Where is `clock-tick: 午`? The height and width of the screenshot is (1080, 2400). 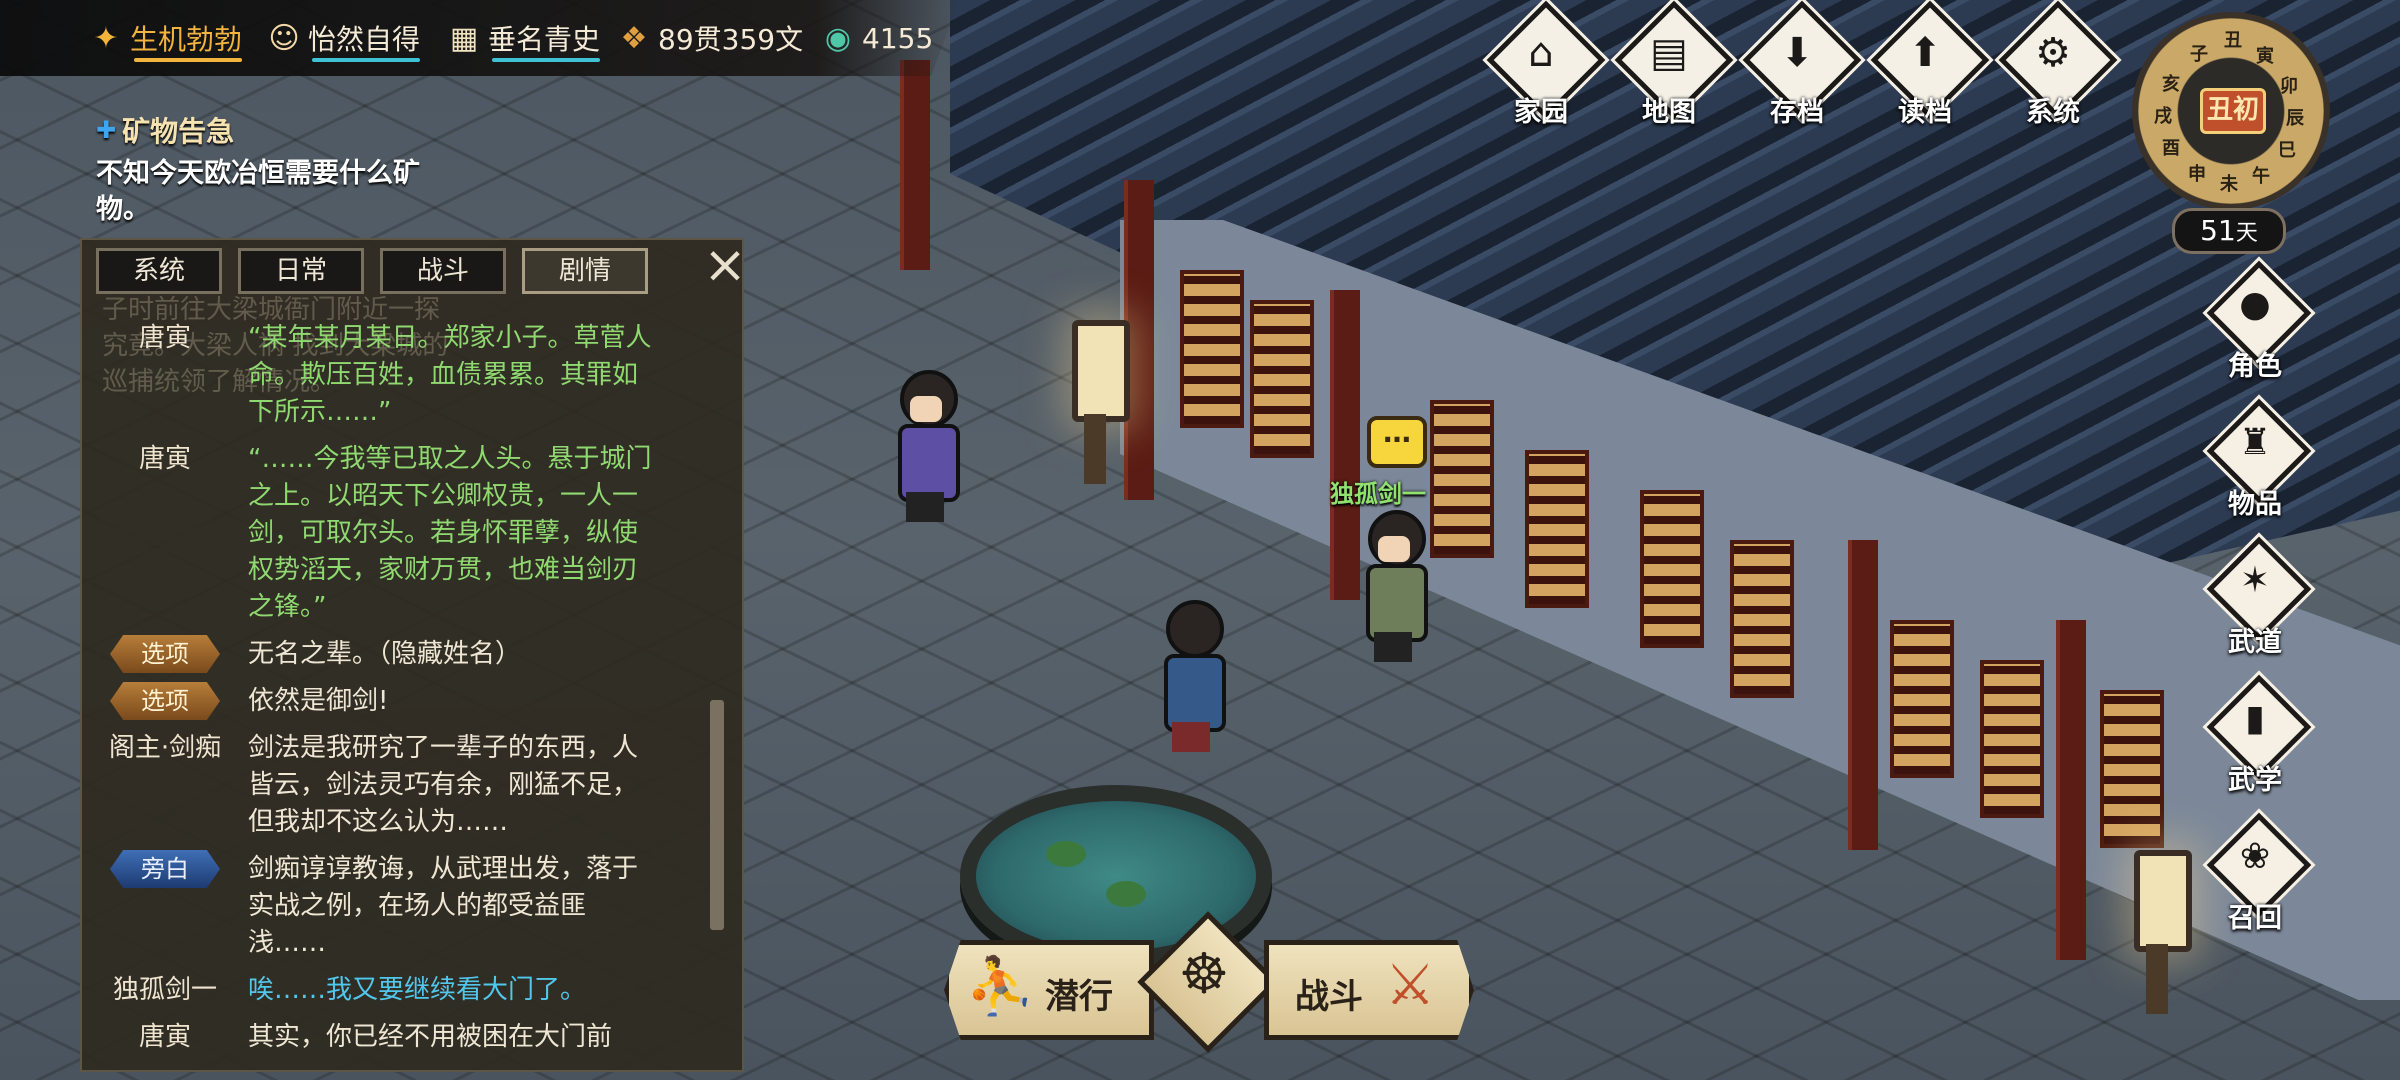
clock-tick: 午 is located at coordinates (2261, 176).